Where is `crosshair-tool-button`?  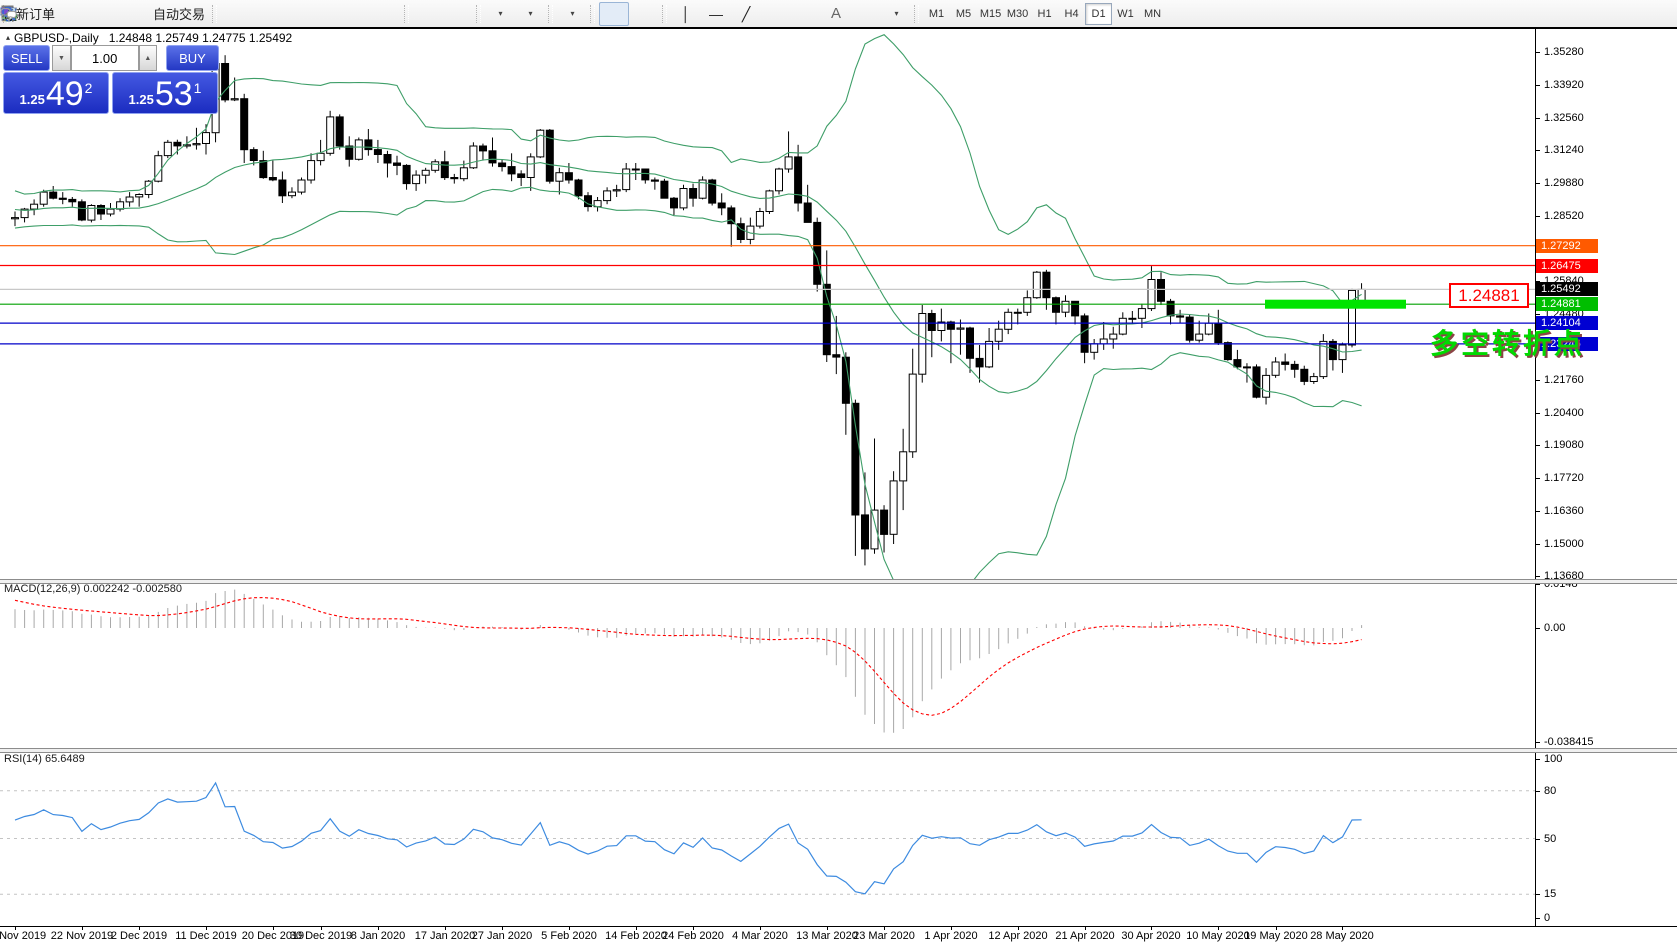 crosshair-tool-button is located at coordinates (330, 14).